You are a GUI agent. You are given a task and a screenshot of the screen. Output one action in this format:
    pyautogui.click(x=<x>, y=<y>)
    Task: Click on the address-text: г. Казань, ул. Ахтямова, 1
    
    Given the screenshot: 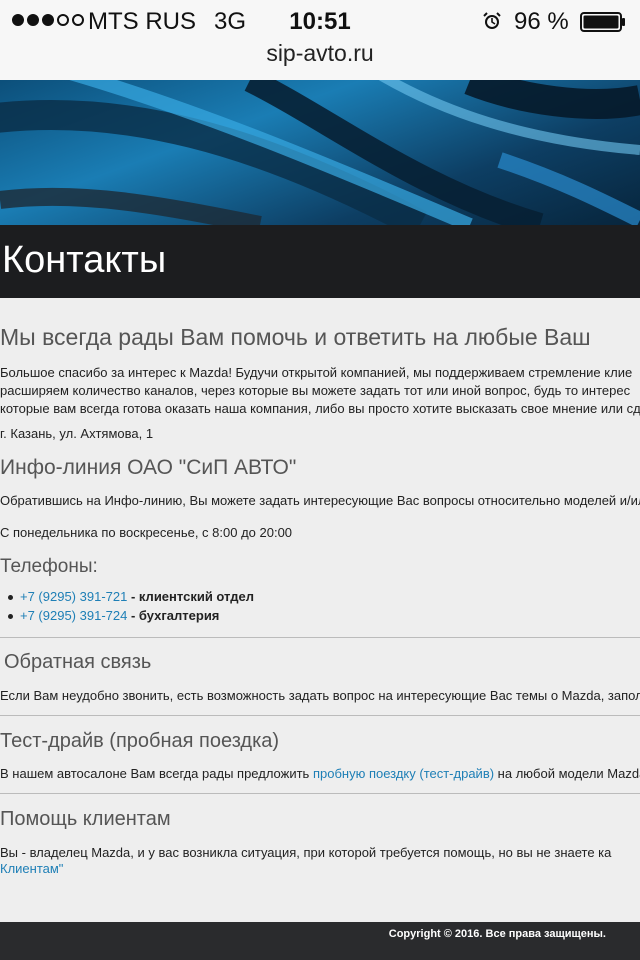 What is the action you would take?
    pyautogui.click(x=77, y=433)
    